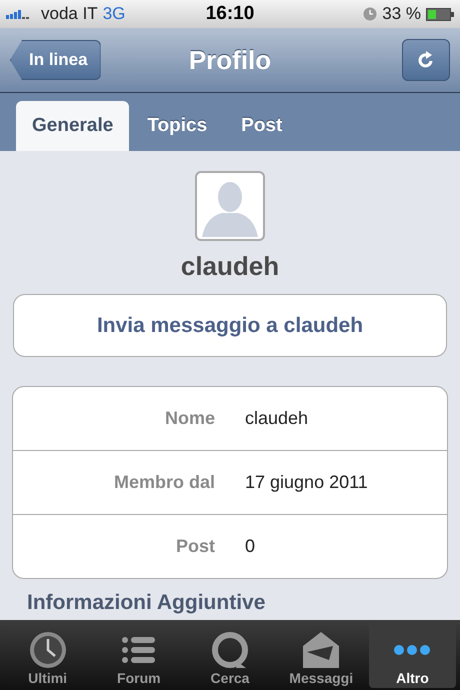 This screenshot has height=690, width=460. I want to click on username: claudeh, so click(230, 266).